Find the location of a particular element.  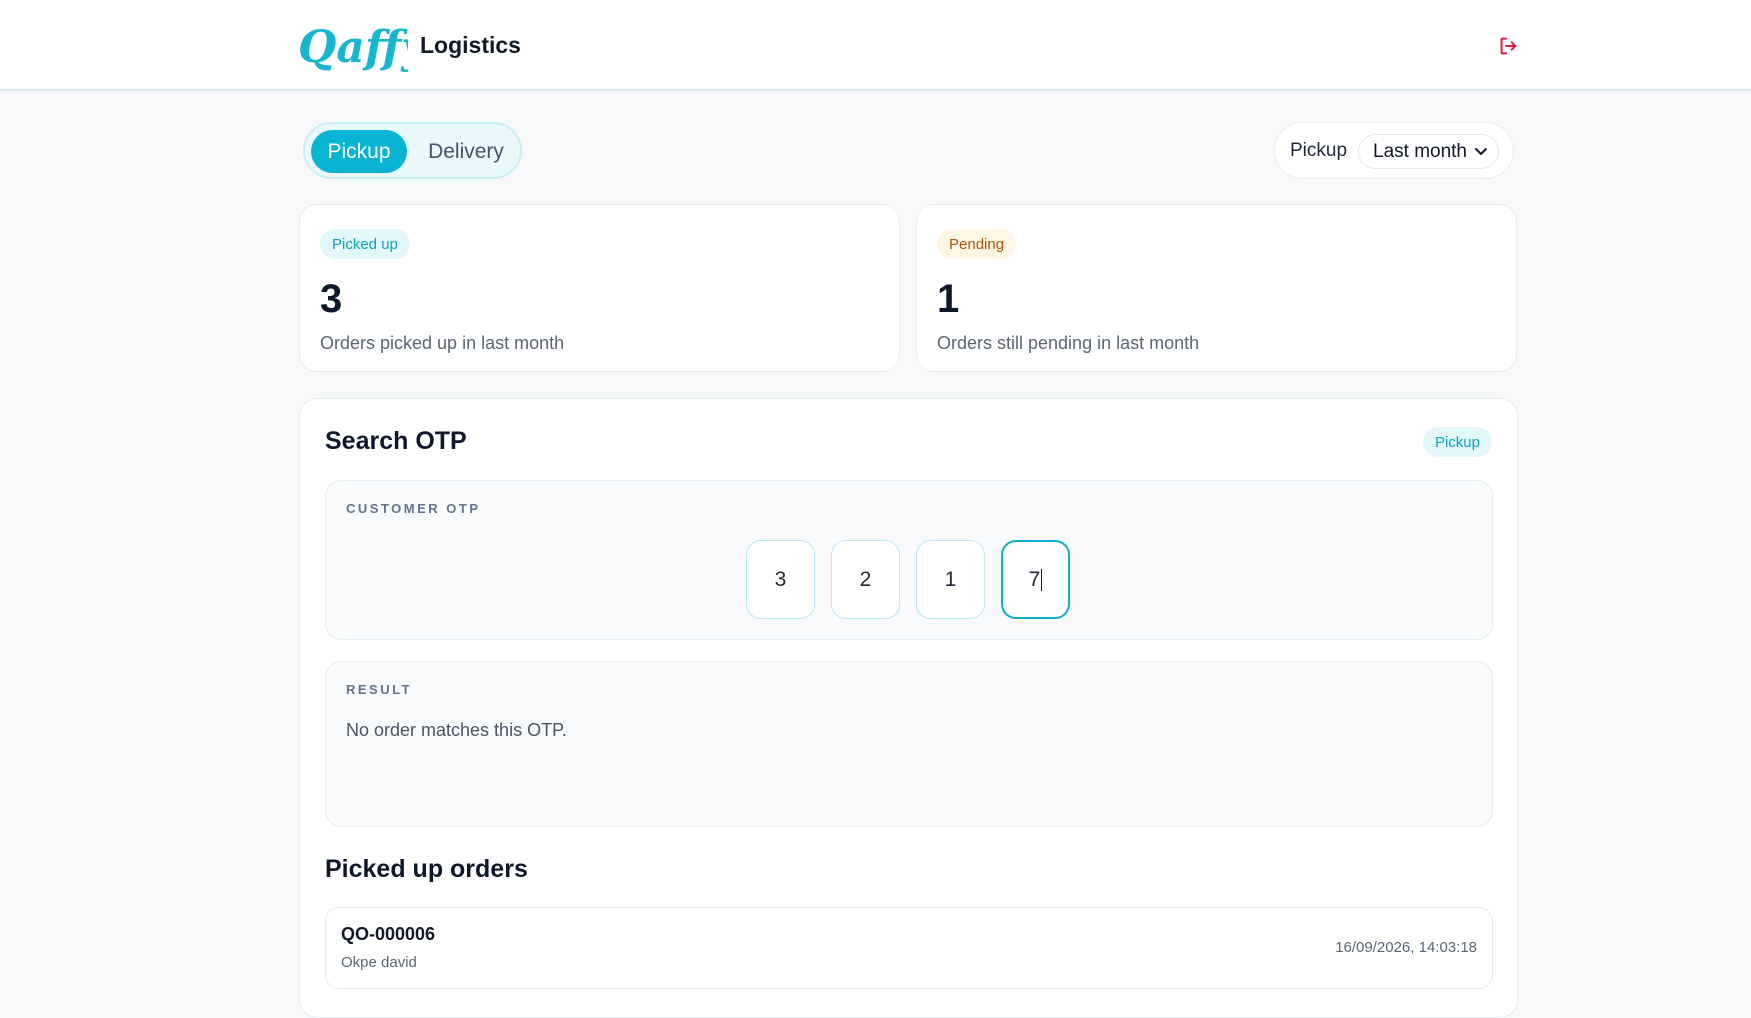

period-select: Last month is located at coordinates (1428, 151).